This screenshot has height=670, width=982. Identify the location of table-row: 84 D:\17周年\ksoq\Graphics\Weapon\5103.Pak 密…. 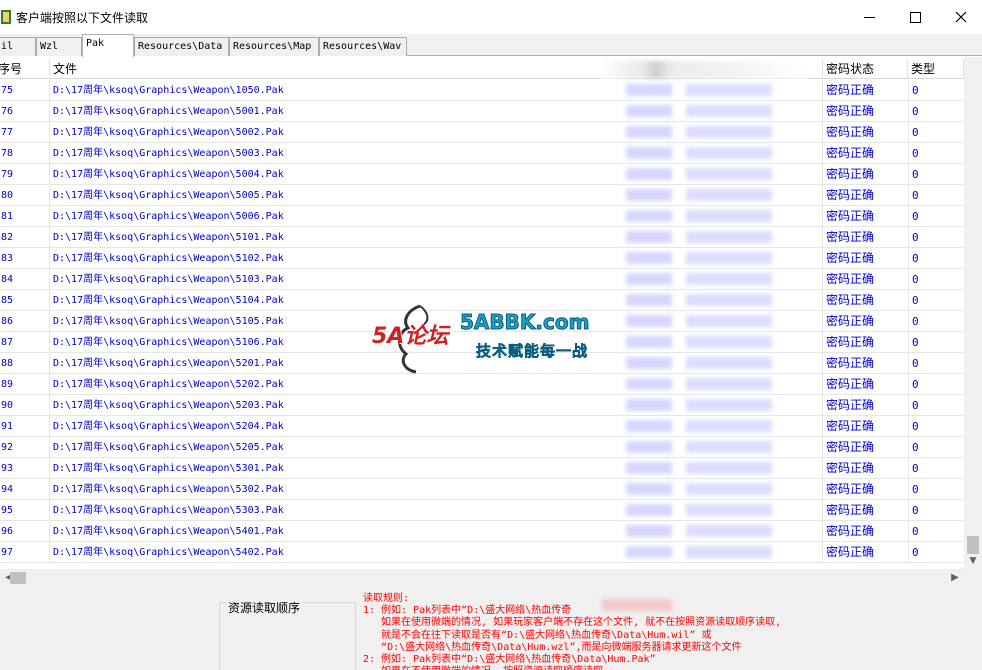
(482, 279).